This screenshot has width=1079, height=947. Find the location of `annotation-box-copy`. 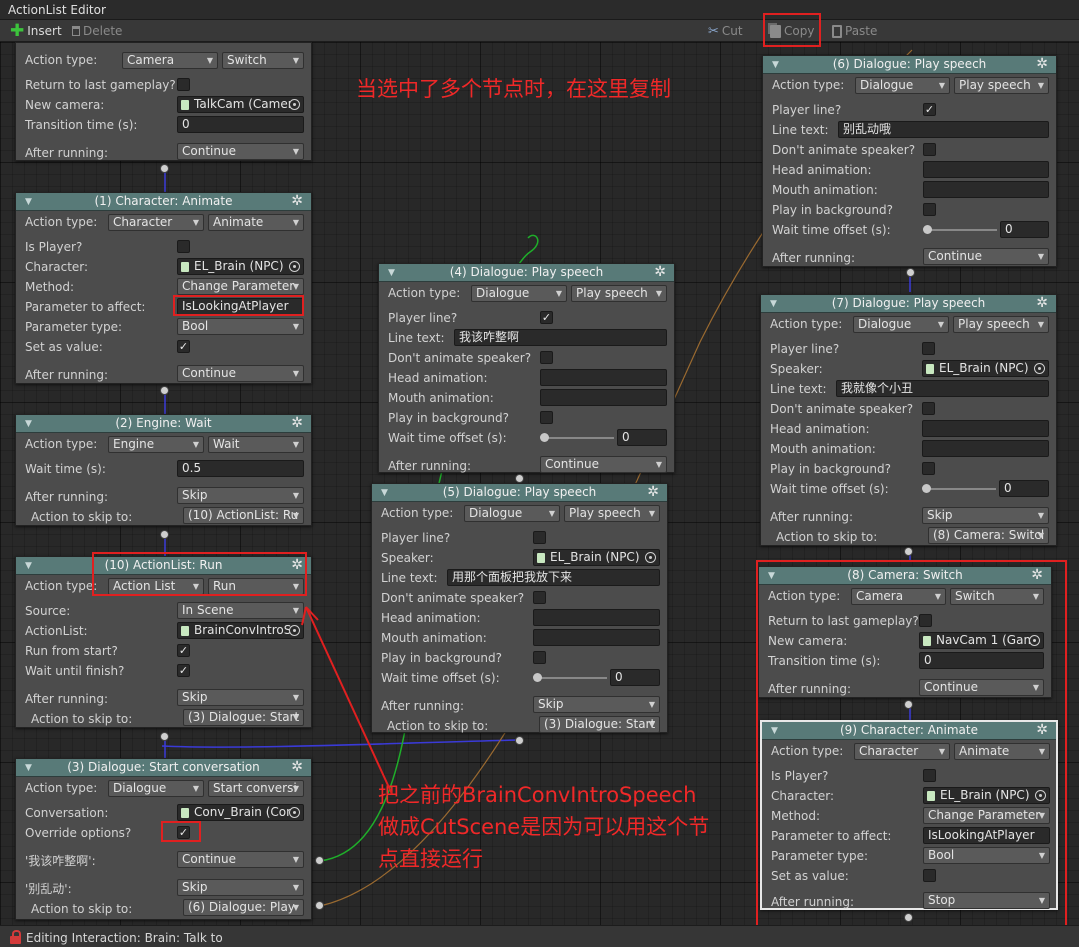

annotation-box-copy is located at coordinates (792, 30).